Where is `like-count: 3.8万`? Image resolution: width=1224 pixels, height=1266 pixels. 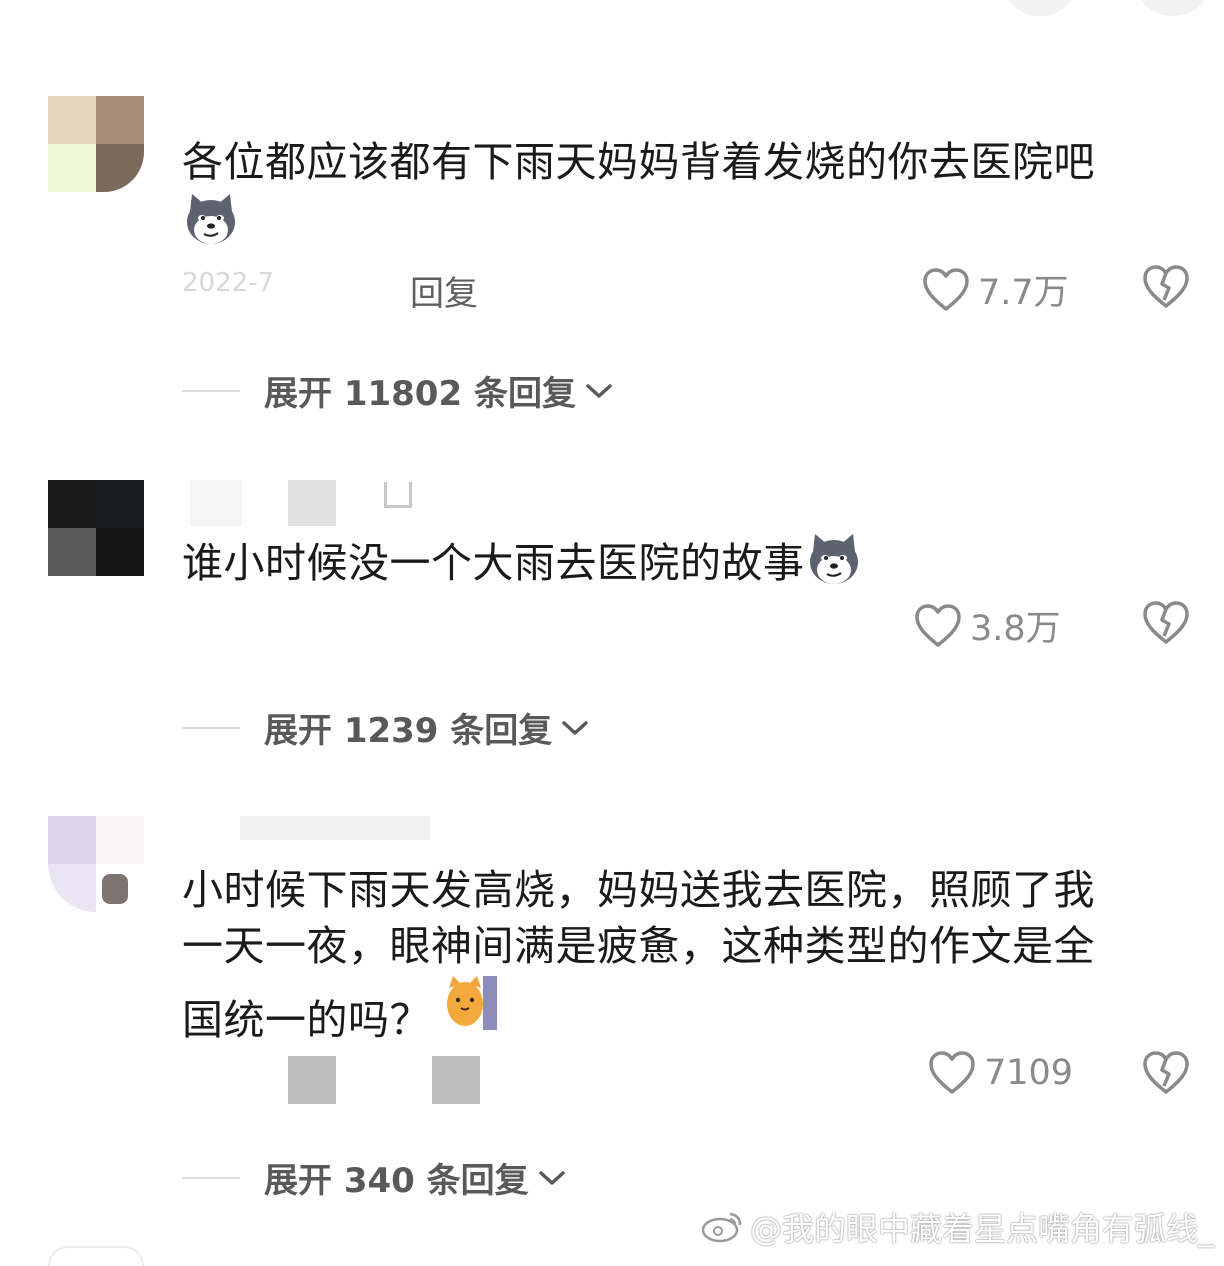 like-count: 3.8万 is located at coordinates (1015, 629).